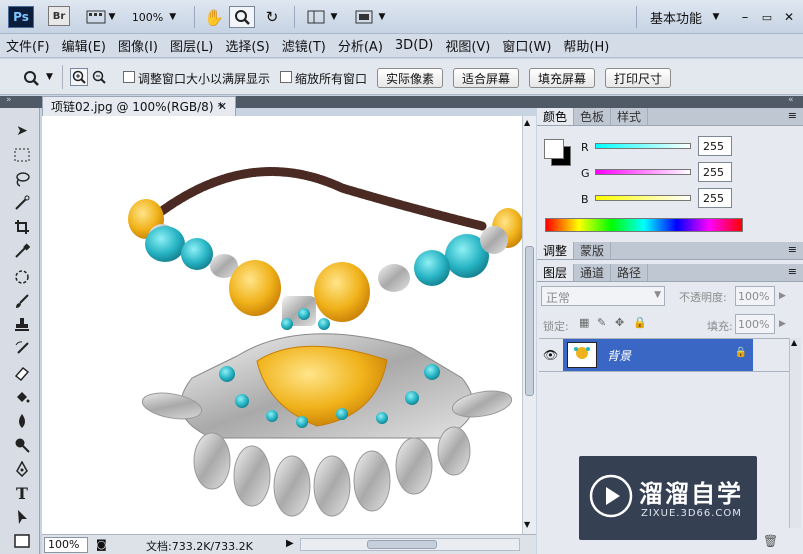  Describe the element at coordinates (22, 325) in the screenshot. I see `clone-stamp-tool-icon` at that location.